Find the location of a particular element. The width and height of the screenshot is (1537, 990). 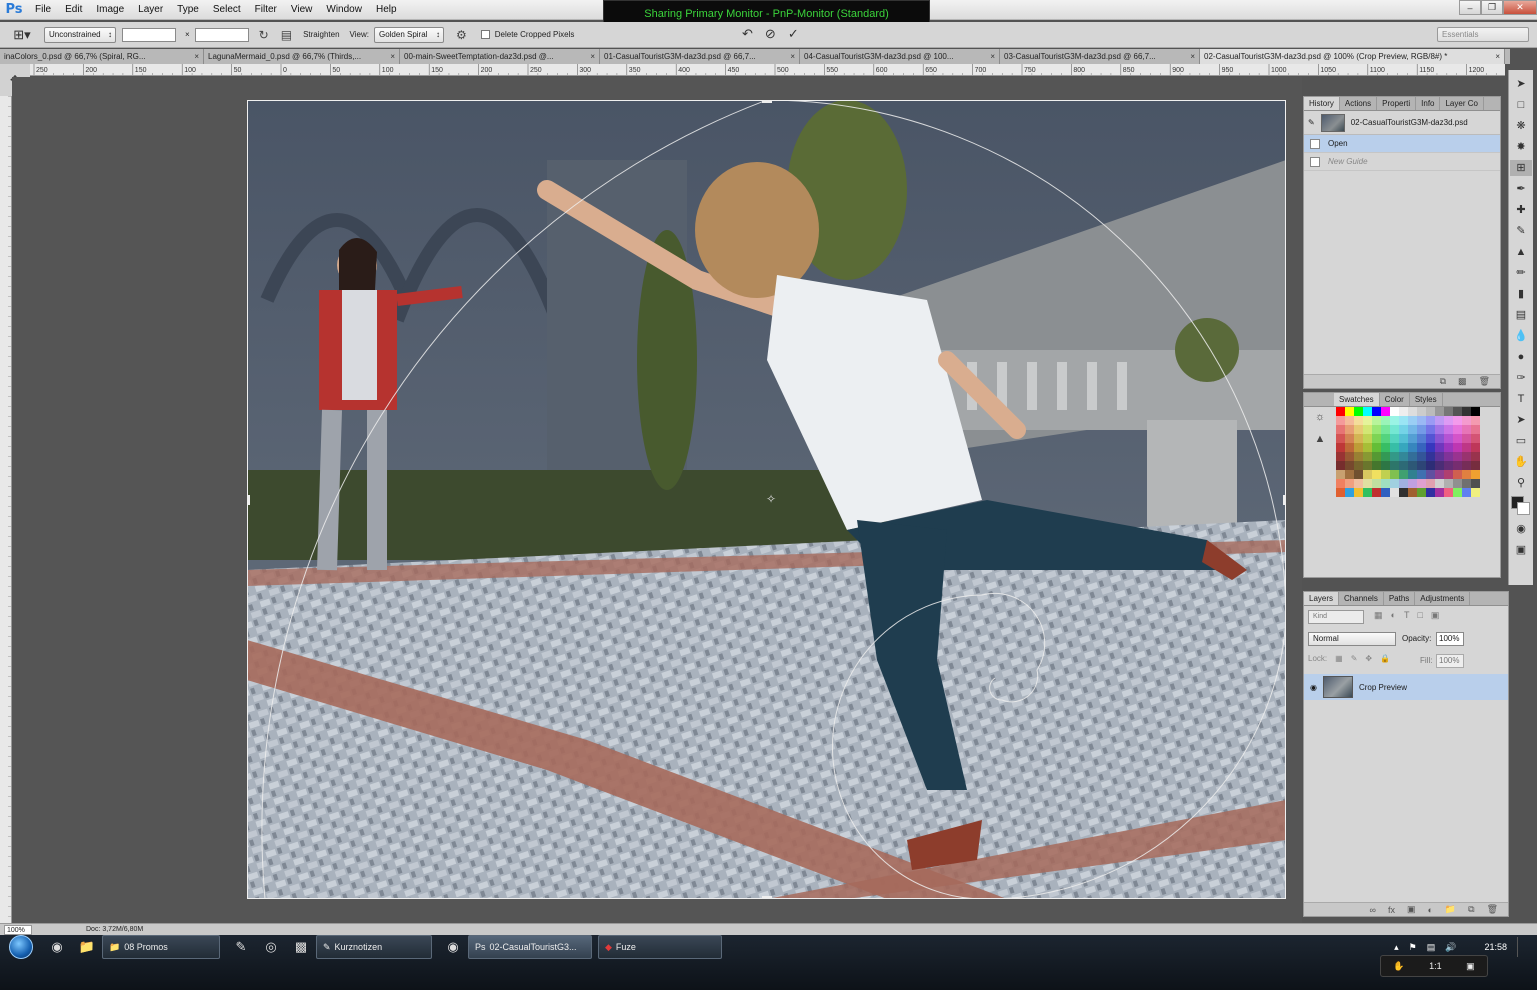

move-tool-icon: ➤ is located at coordinates (1520, 84).